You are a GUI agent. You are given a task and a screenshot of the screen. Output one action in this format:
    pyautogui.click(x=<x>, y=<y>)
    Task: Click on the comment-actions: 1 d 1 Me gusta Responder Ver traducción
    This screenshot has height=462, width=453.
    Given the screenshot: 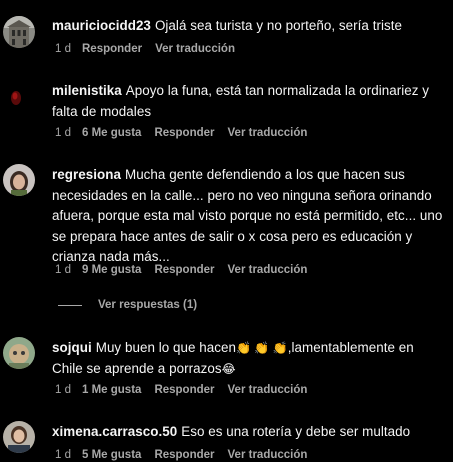 What is the action you would take?
    pyautogui.click(x=187, y=390)
    